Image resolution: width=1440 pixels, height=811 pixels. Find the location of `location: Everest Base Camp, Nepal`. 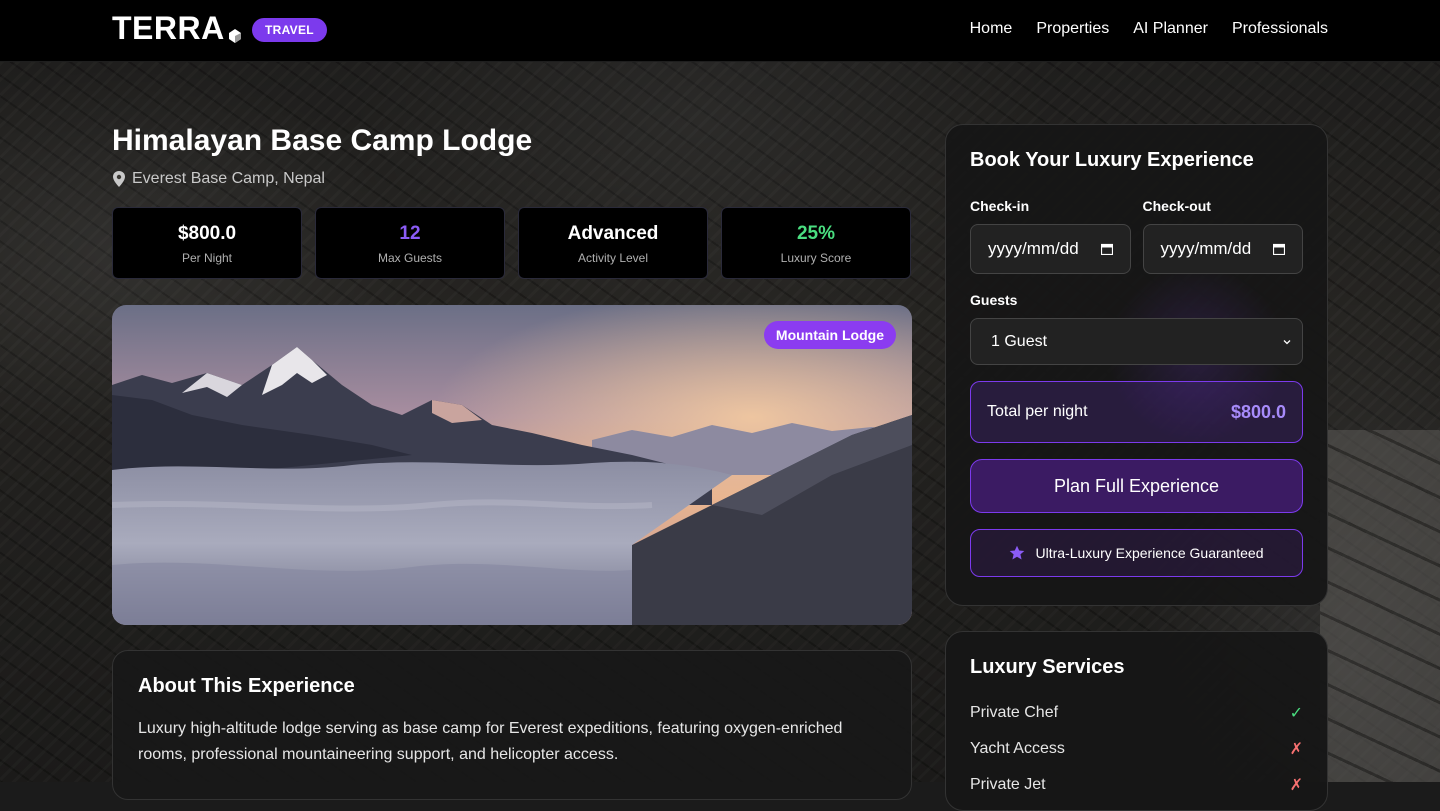

location: Everest Base Camp, Nepal is located at coordinates (218, 179).